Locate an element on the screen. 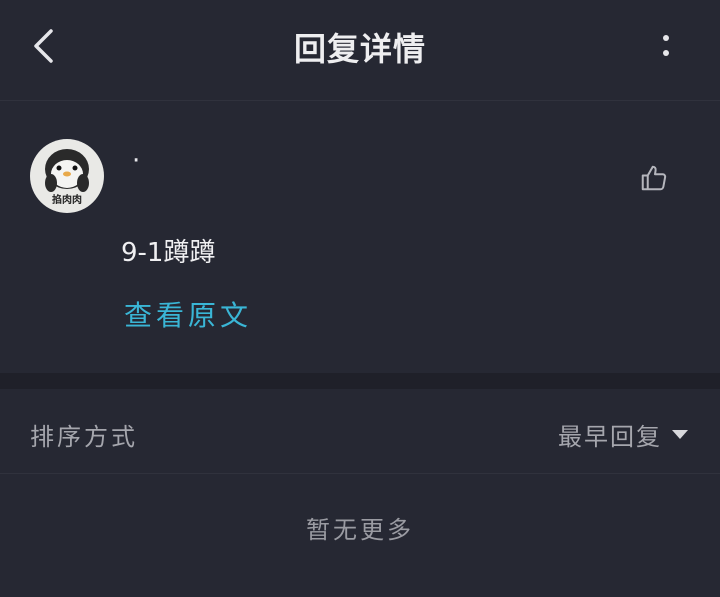 This screenshot has width=720, height=597. caret-down-icon is located at coordinates (680, 434).